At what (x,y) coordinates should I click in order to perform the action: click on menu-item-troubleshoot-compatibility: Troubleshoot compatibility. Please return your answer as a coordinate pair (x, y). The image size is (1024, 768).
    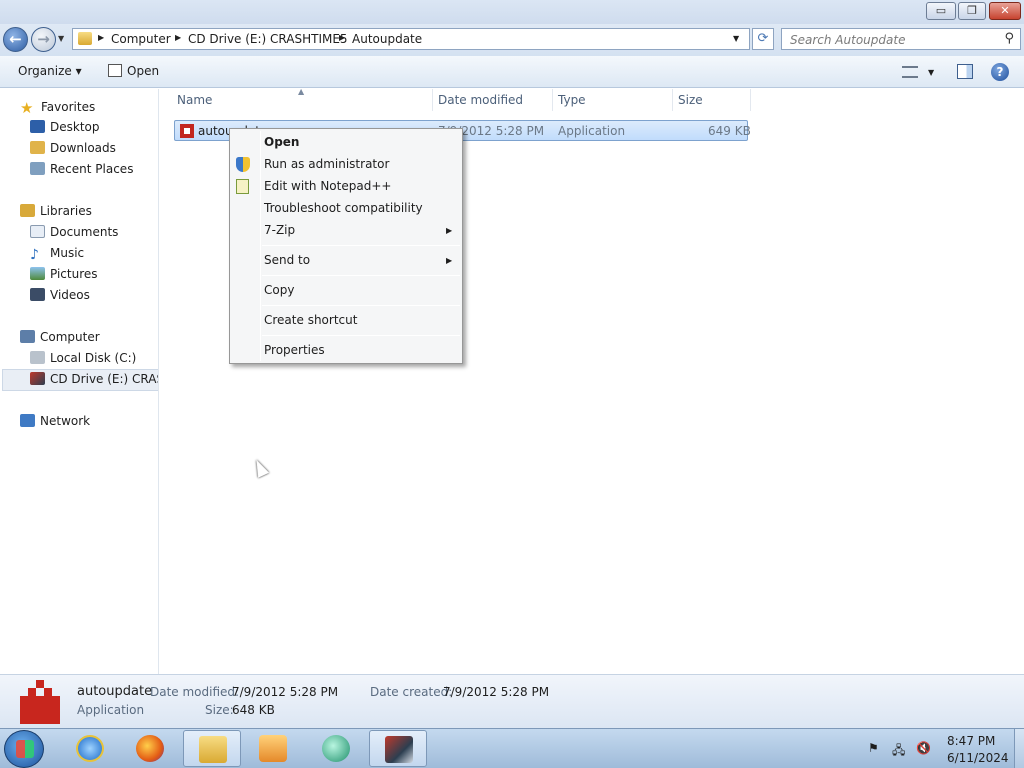
    Looking at the image, I should click on (343, 208).